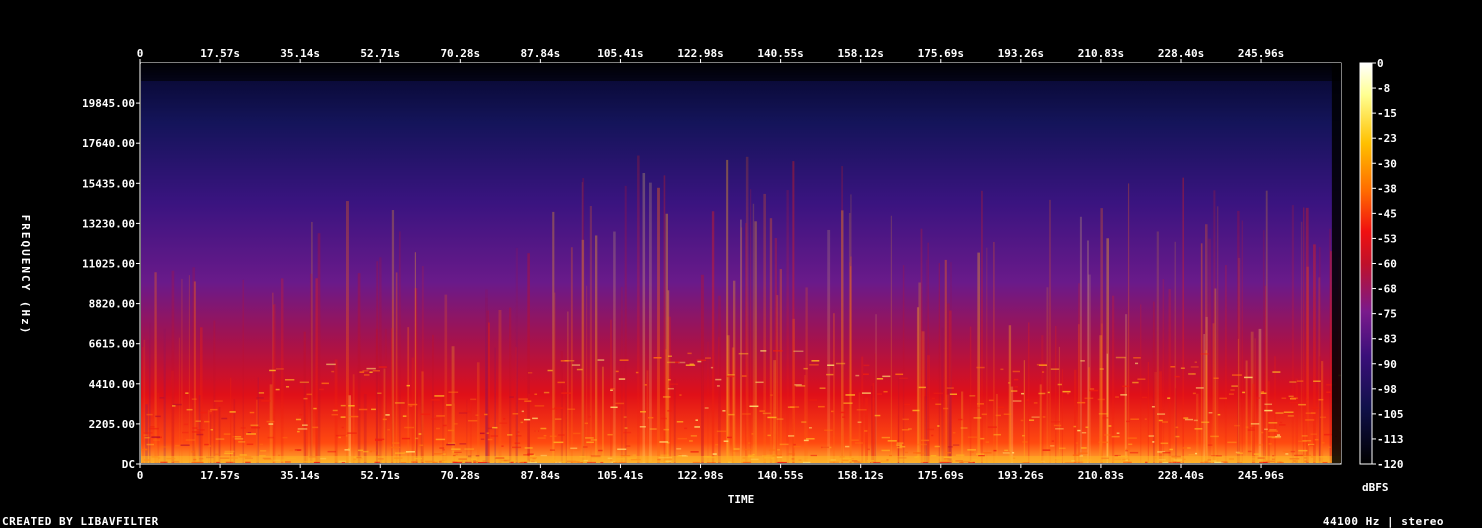  I want to click on y-tick-label: 19845.00, so click(108, 103).